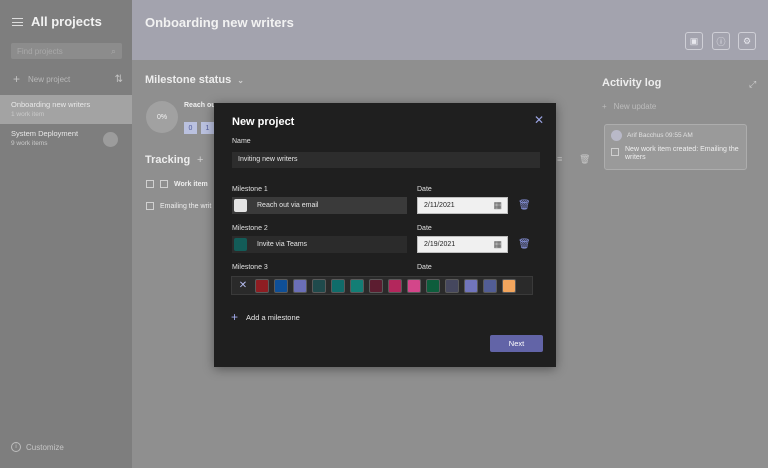  What do you see at coordinates (113, 51) in the screenshot?
I see `search-icon: ⌕` at bounding box center [113, 51].